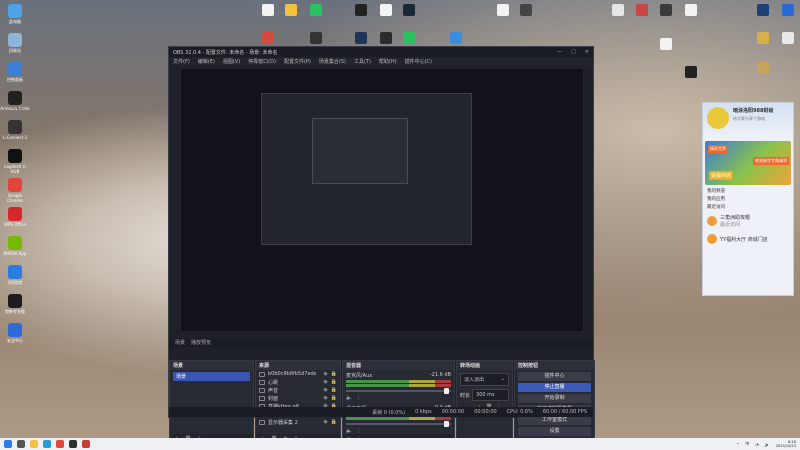 The height and width of the screenshot is (450, 800). I want to click on minimize-icon: —, so click(559, 52).